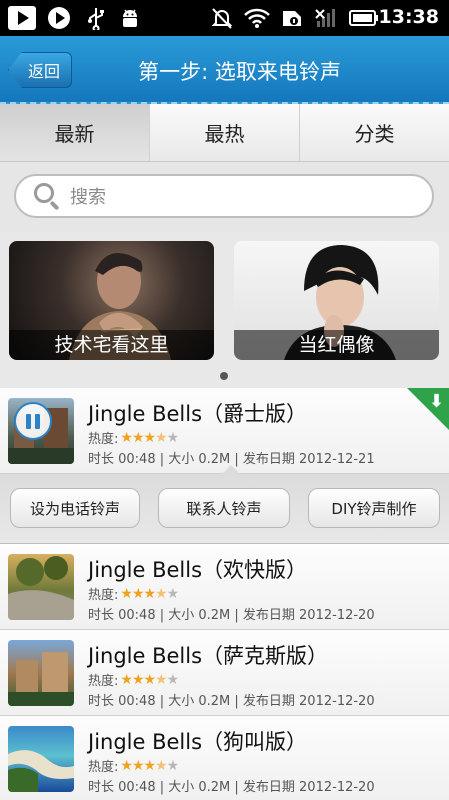 The width and height of the screenshot is (449, 800). What do you see at coordinates (208, 656) in the screenshot?
I see `ringtone-title: Jingle Bells（萨克斯版）` at bounding box center [208, 656].